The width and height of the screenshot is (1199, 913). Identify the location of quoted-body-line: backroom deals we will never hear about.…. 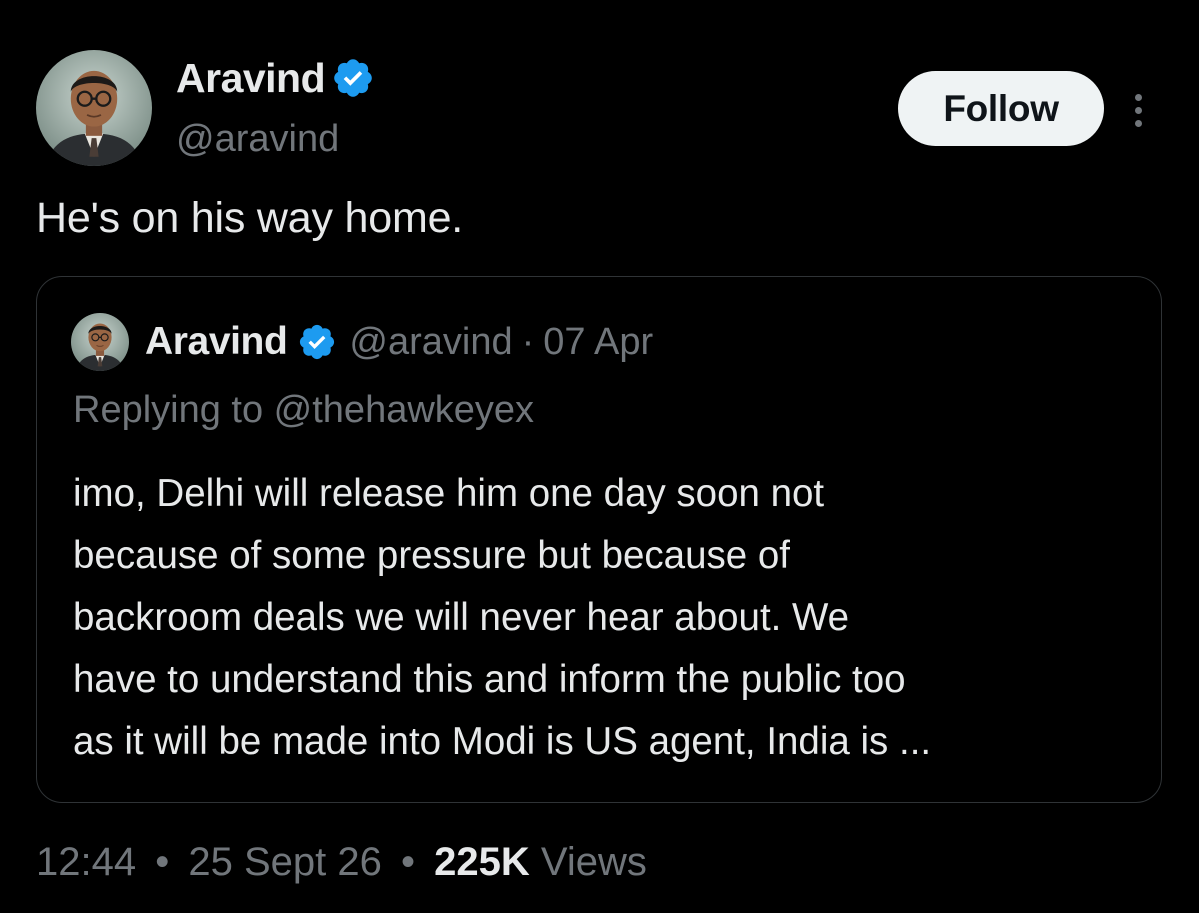
(461, 617).